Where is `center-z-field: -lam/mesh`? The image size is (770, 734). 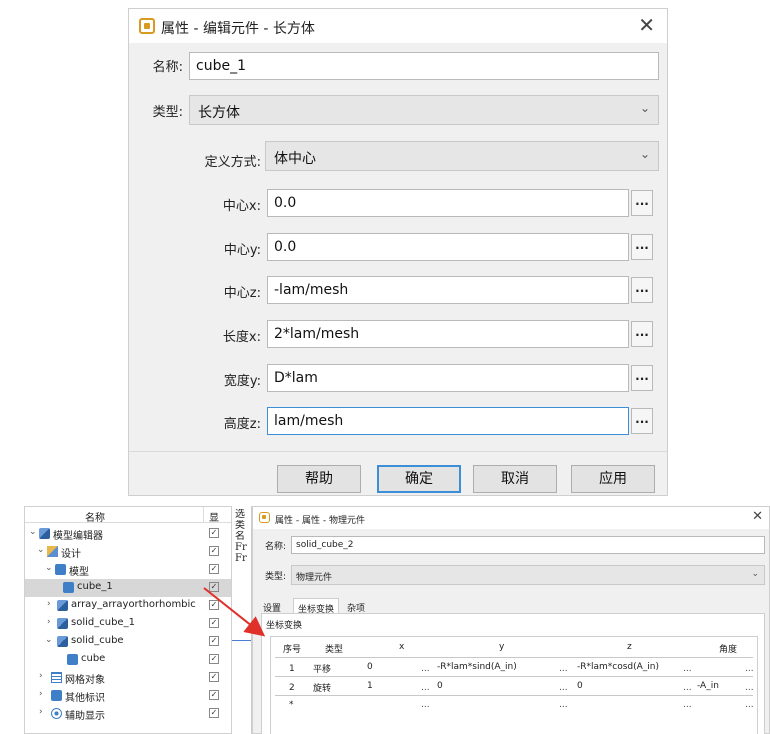 center-z-field: -lam/mesh is located at coordinates (448, 290).